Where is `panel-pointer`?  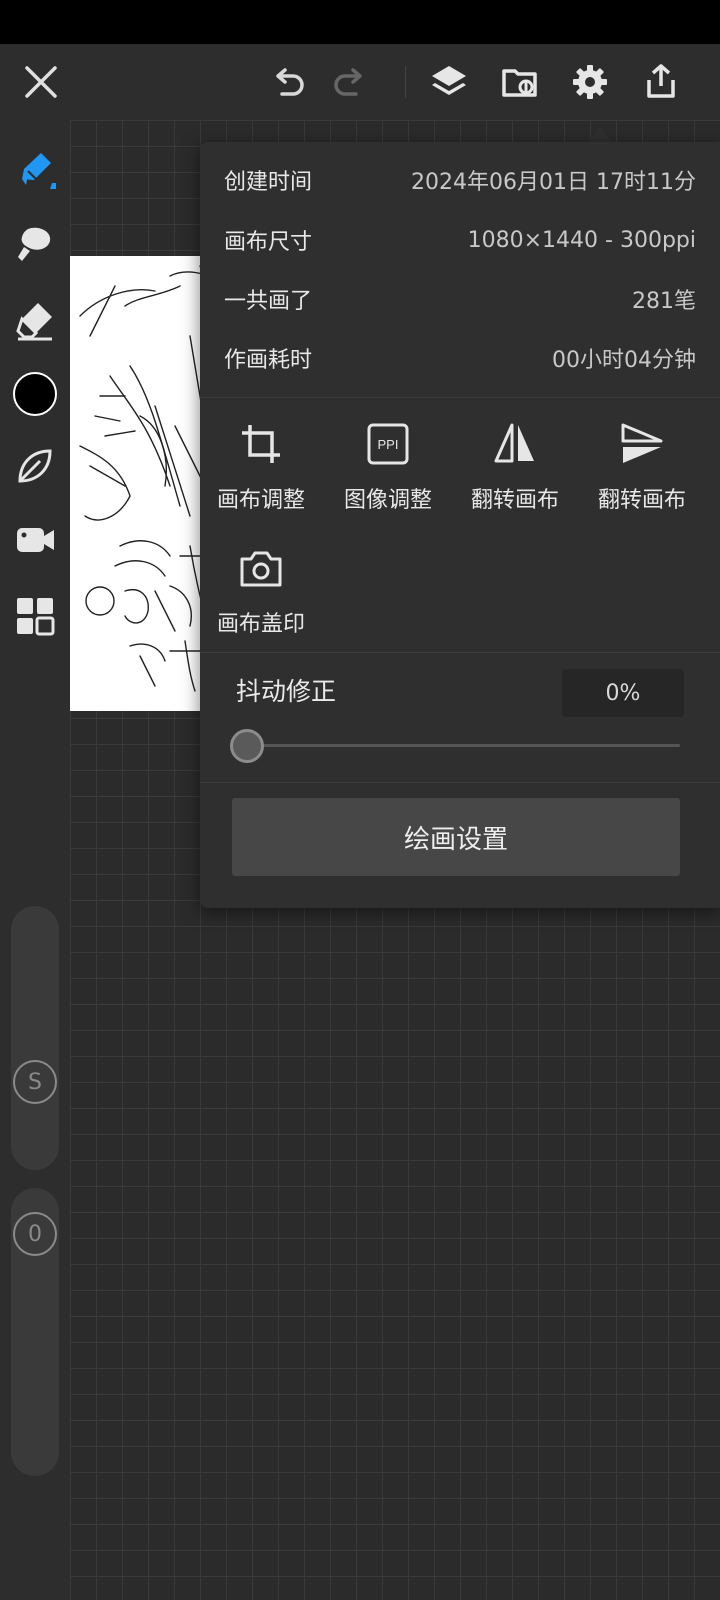 panel-pointer is located at coordinates (600, 135).